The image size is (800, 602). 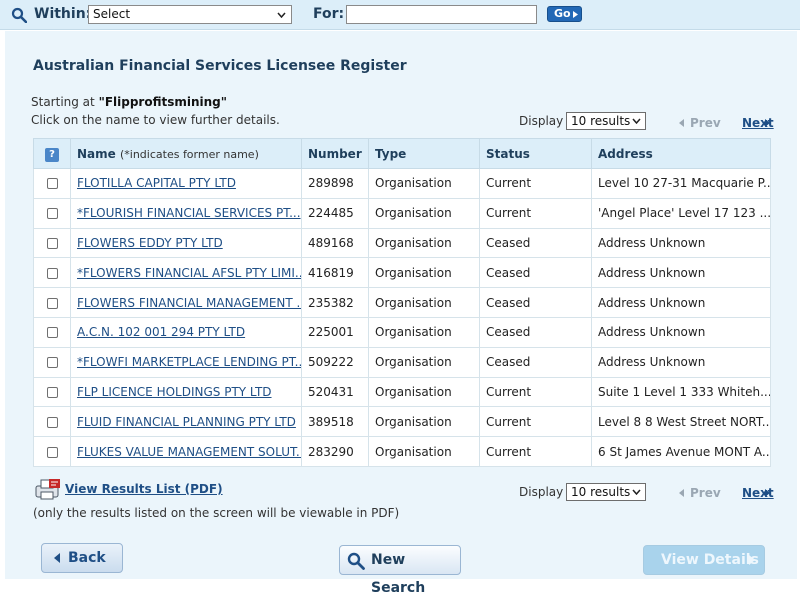 What do you see at coordinates (63, 14) in the screenshot?
I see `within-label: Within:` at bounding box center [63, 14].